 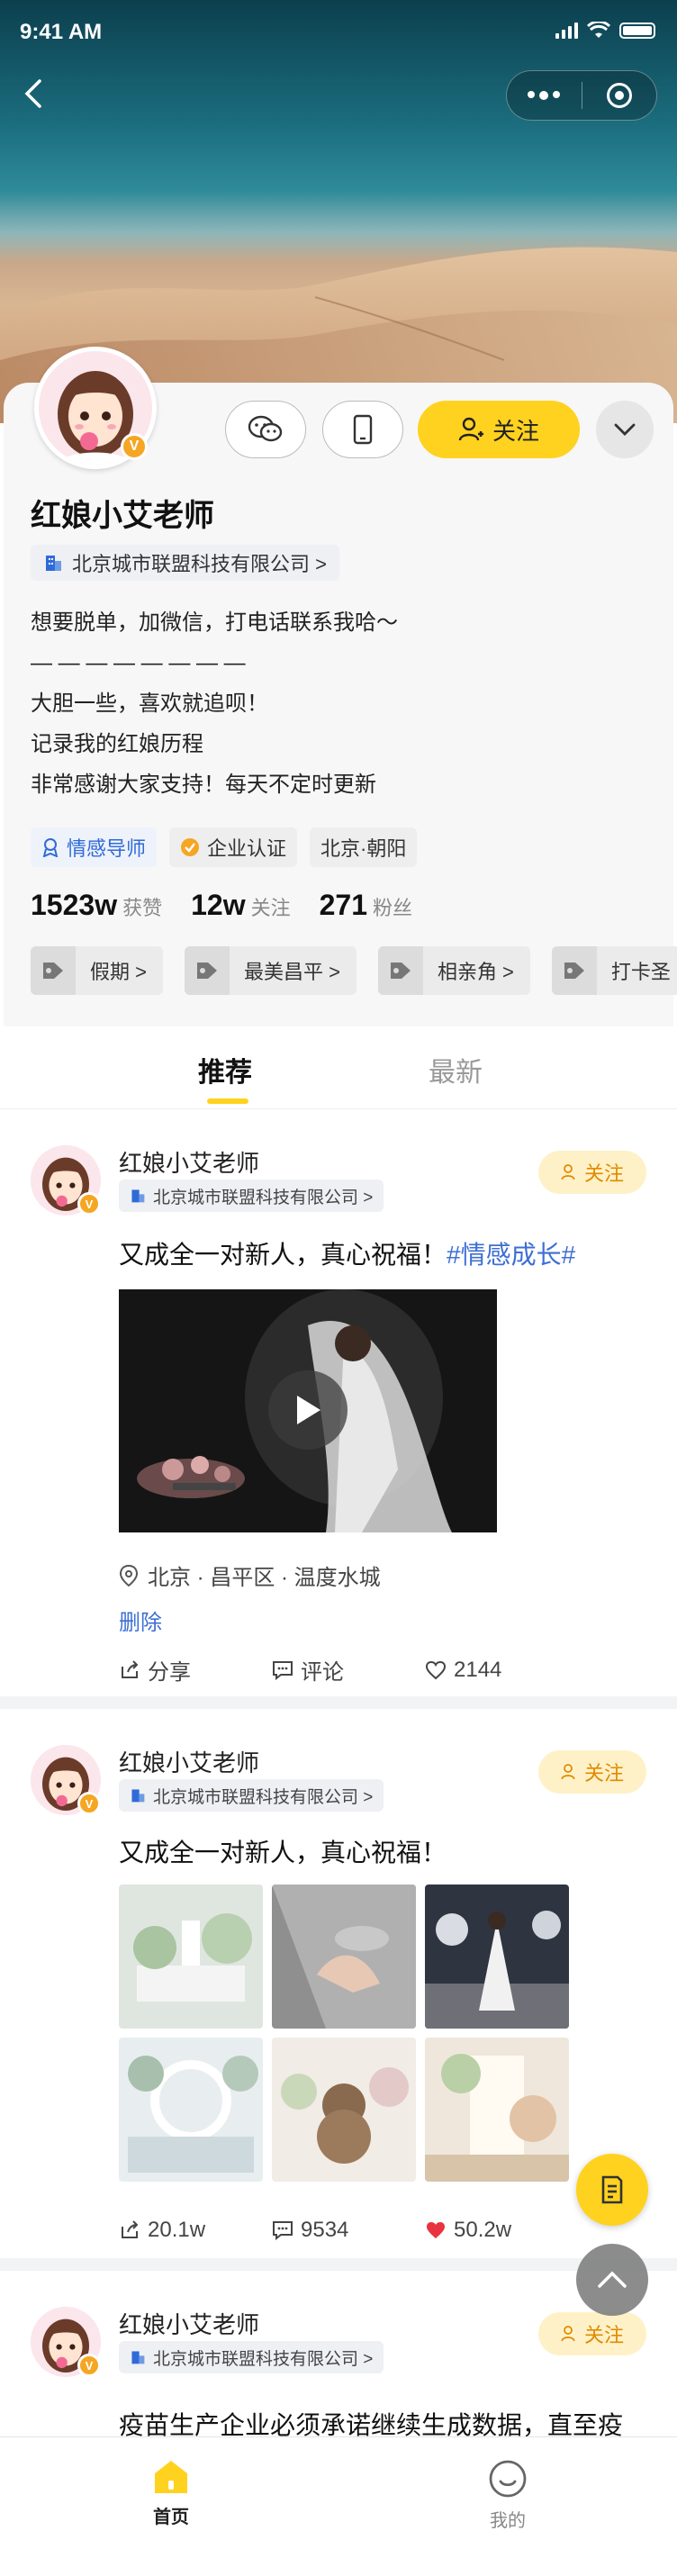 I want to click on stat-following: 12w 关注, so click(x=241, y=905).